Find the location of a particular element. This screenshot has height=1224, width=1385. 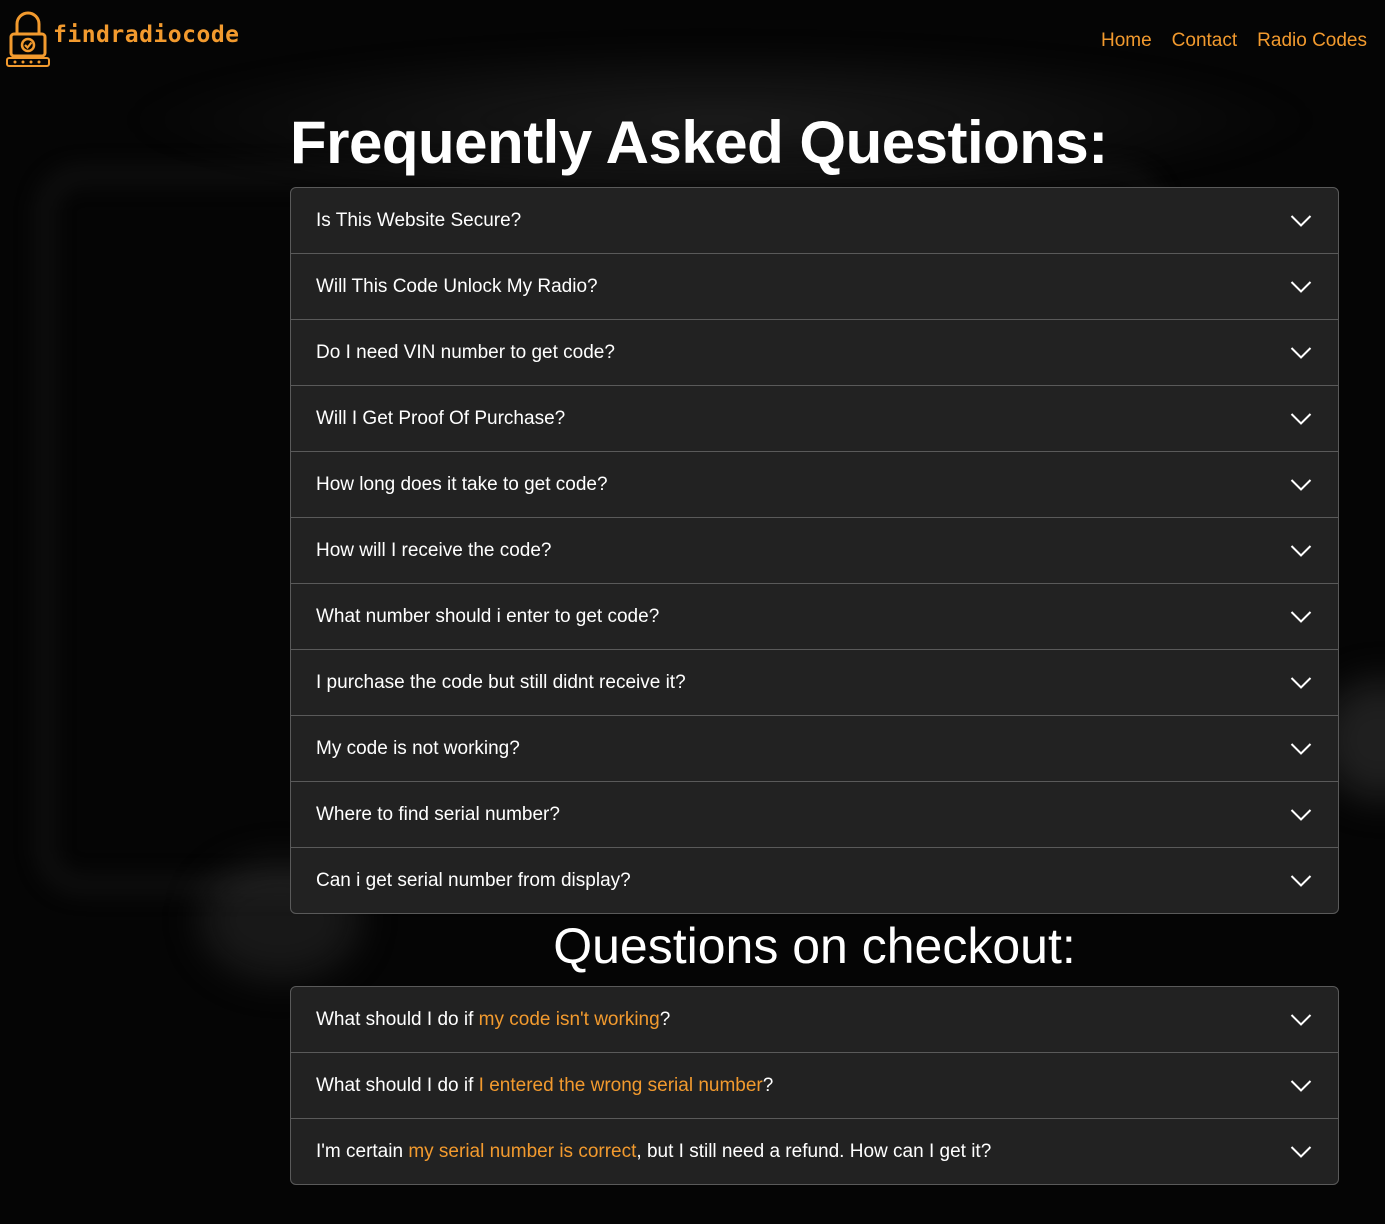

nav-contact-link: Contact is located at coordinates (1204, 41).